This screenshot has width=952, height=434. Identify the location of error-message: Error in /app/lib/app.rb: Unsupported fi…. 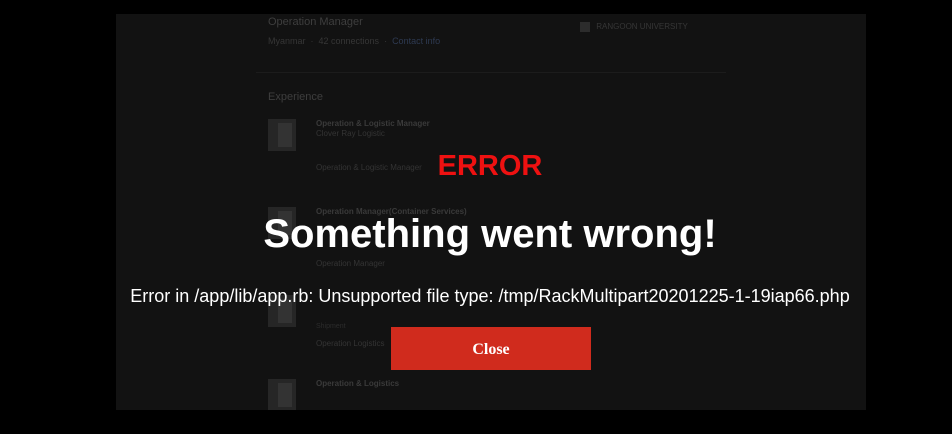
(490, 296).